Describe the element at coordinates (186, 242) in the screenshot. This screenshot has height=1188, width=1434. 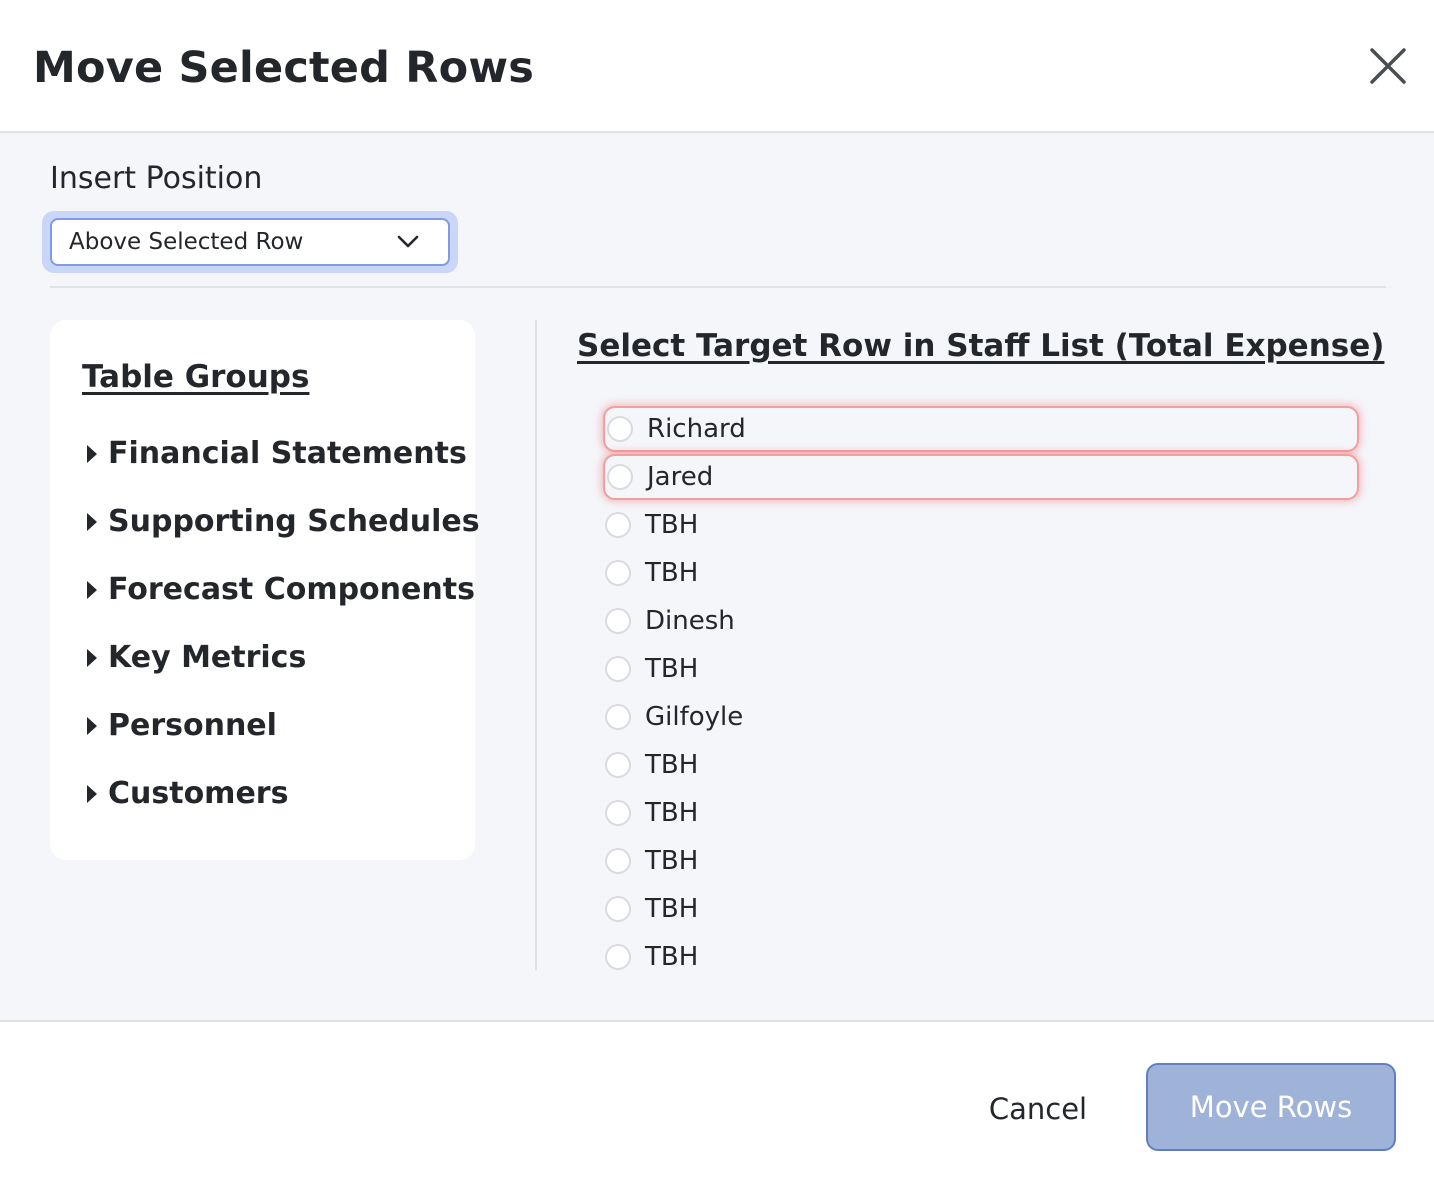
I see `insert-position-value: Above Selected Row` at that location.